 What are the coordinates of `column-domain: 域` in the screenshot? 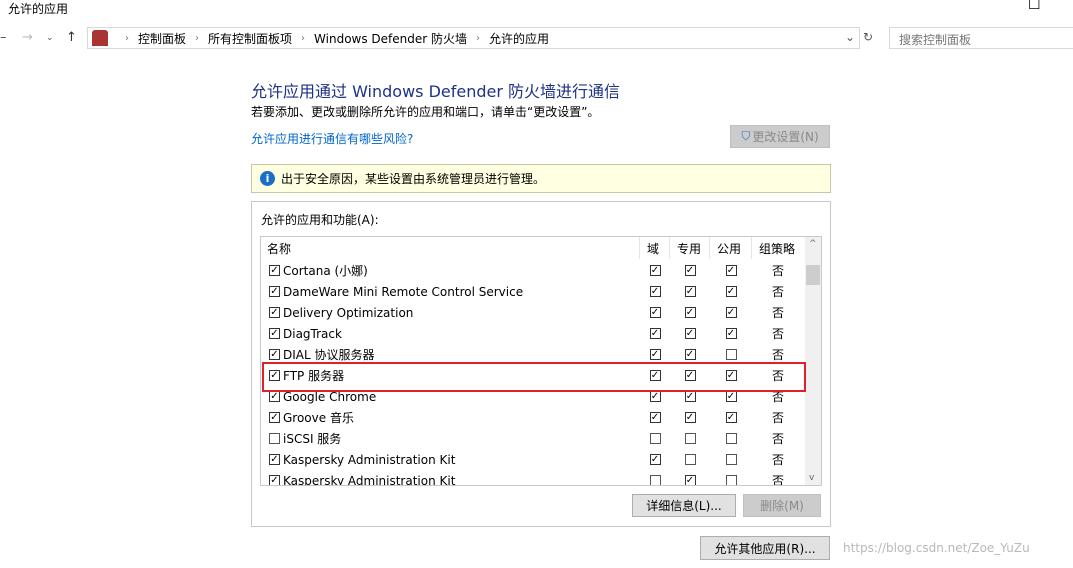 It's located at (653, 248).